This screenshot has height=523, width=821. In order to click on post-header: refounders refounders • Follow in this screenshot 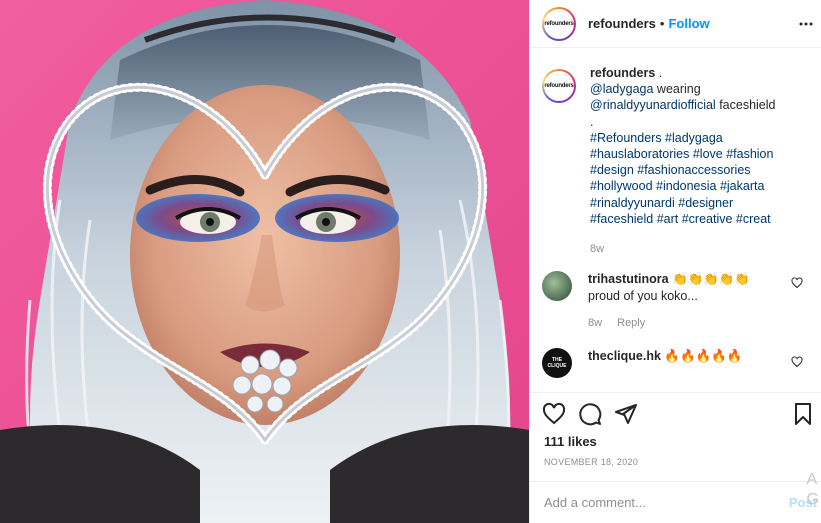, I will do `click(675, 24)`.